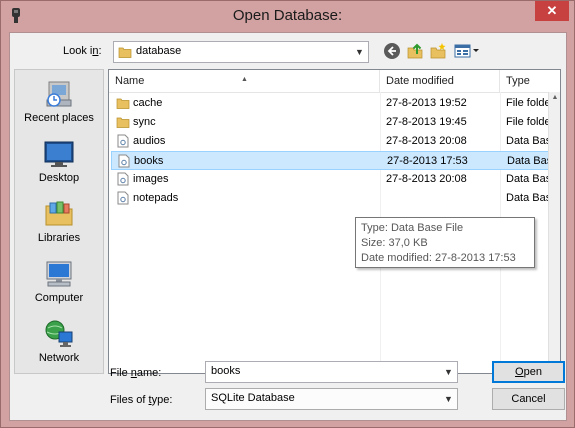 The height and width of the screenshot is (428, 575). I want to click on header-divider, so click(329, 92).